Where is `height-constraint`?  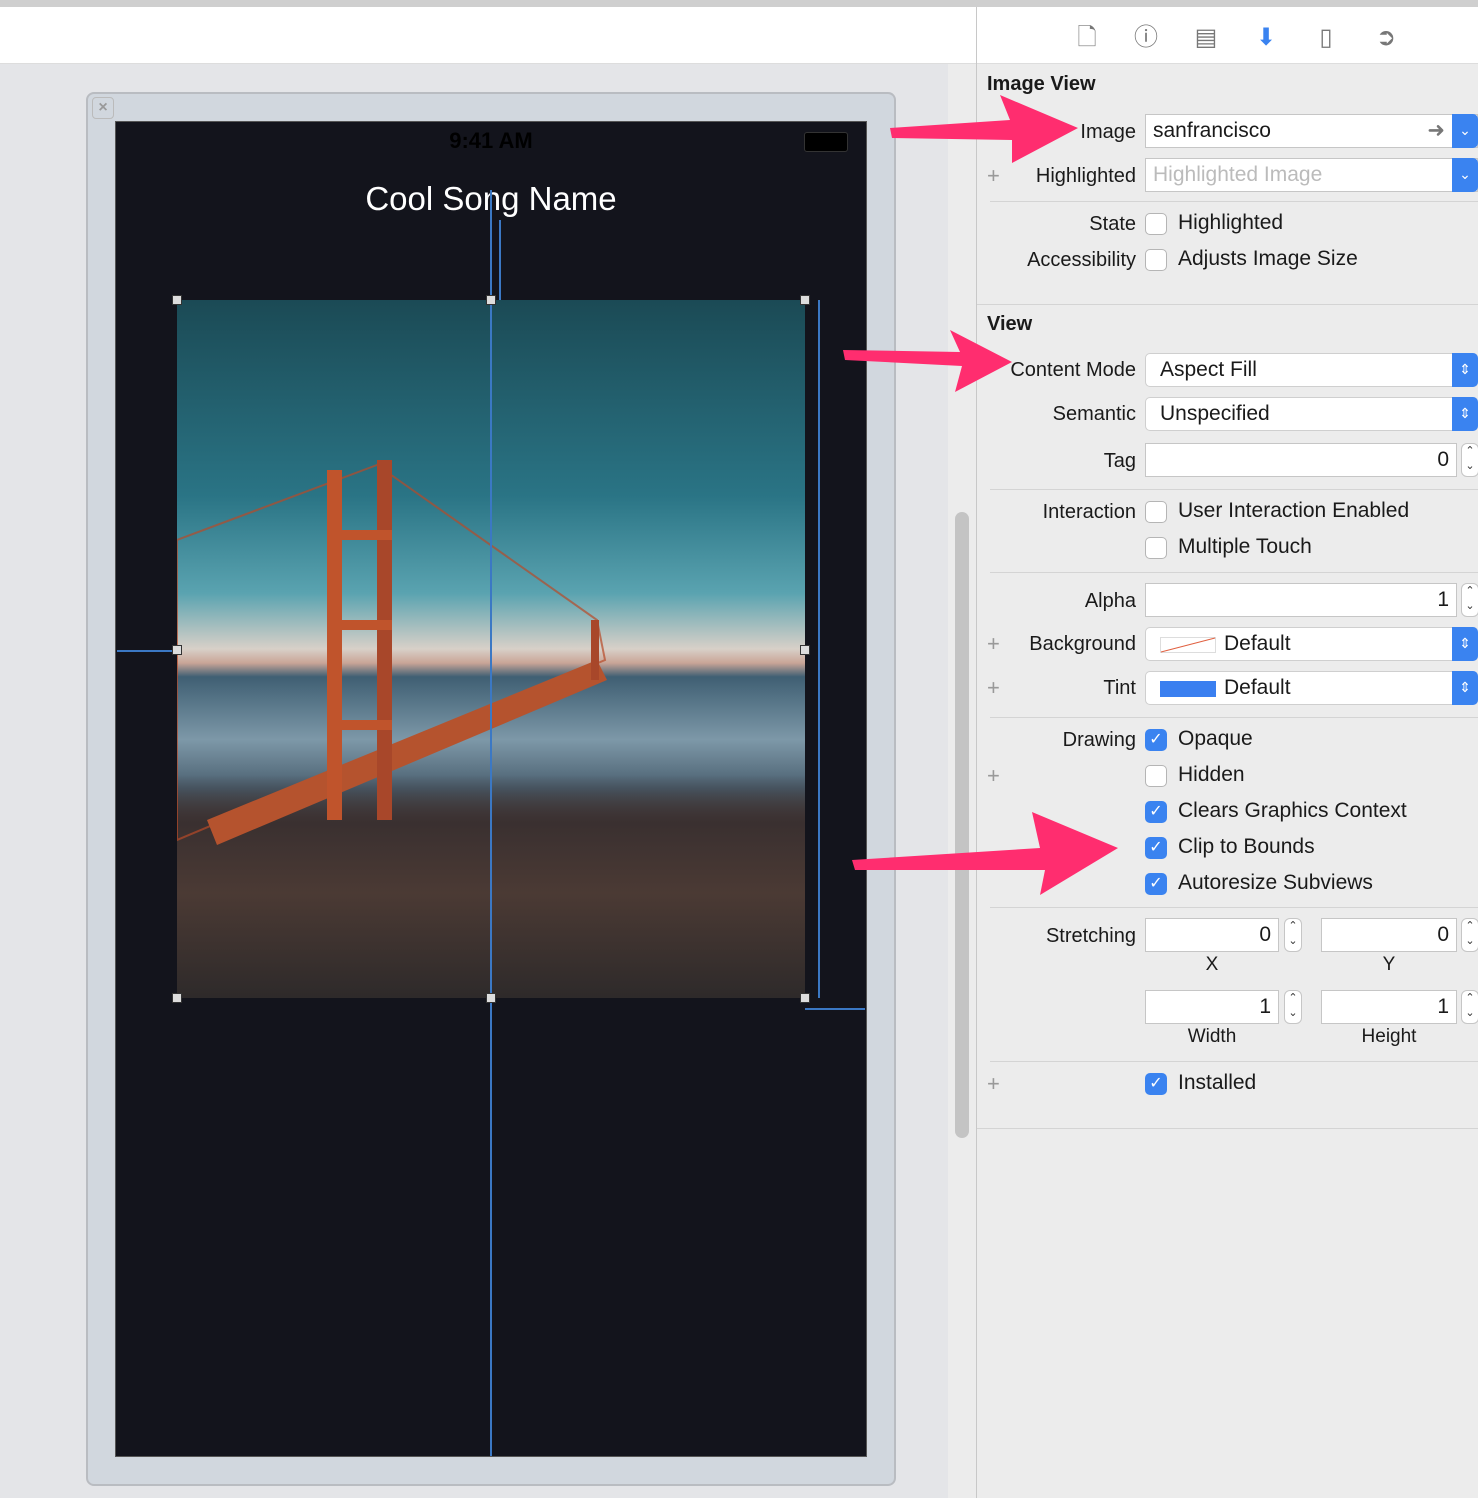
height-constraint is located at coordinates (819, 649).